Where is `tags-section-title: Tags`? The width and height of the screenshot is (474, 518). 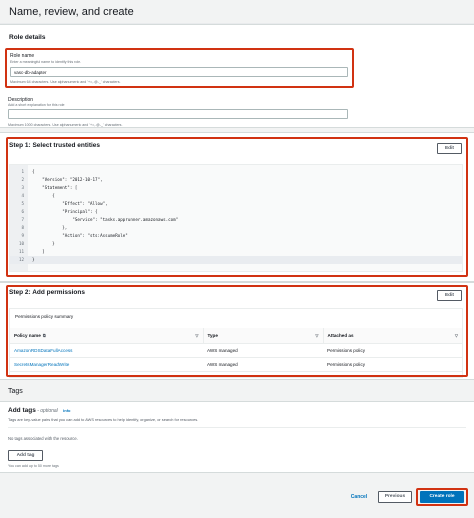
tags-section-title: Tags is located at coordinates (15, 391).